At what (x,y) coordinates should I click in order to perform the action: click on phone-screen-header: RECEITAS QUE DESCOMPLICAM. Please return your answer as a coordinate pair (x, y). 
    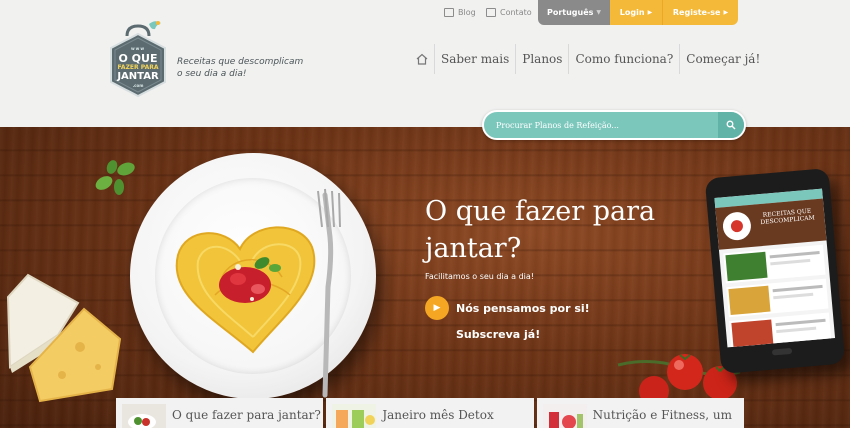
    Looking at the image, I should click on (771, 224).